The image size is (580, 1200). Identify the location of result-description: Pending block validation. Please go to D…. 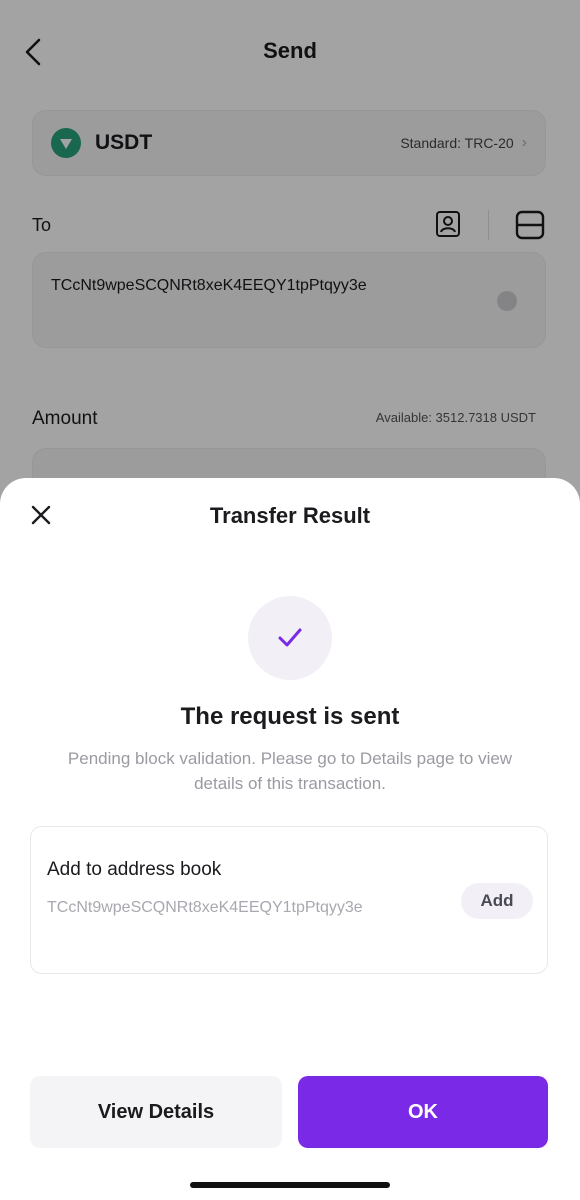
(290, 771).